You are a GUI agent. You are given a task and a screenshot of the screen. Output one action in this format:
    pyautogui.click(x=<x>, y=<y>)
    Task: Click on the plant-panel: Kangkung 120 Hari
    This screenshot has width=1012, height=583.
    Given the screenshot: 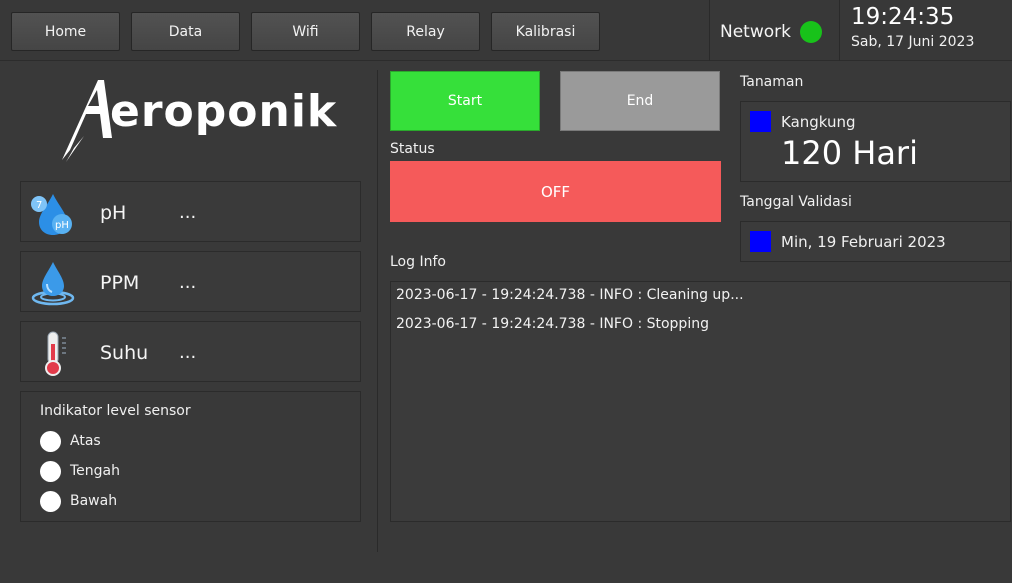 What is the action you would take?
    pyautogui.click(x=875, y=141)
    